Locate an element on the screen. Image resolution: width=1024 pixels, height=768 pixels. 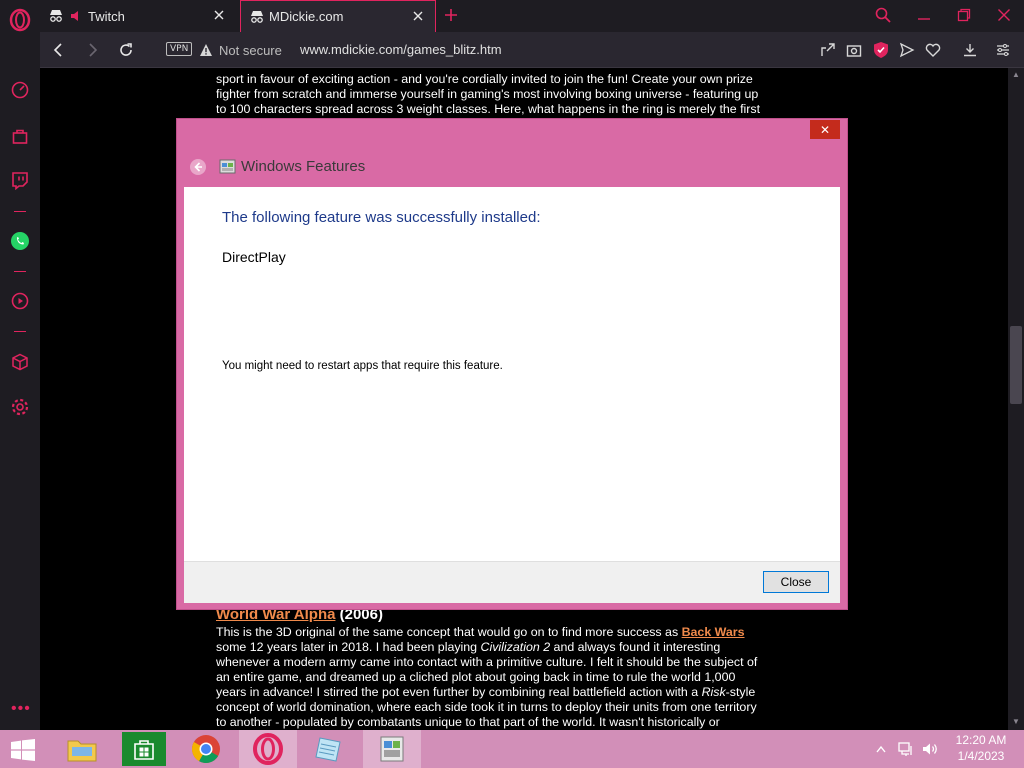
whatsapp-icon is located at coordinates (20, 241).